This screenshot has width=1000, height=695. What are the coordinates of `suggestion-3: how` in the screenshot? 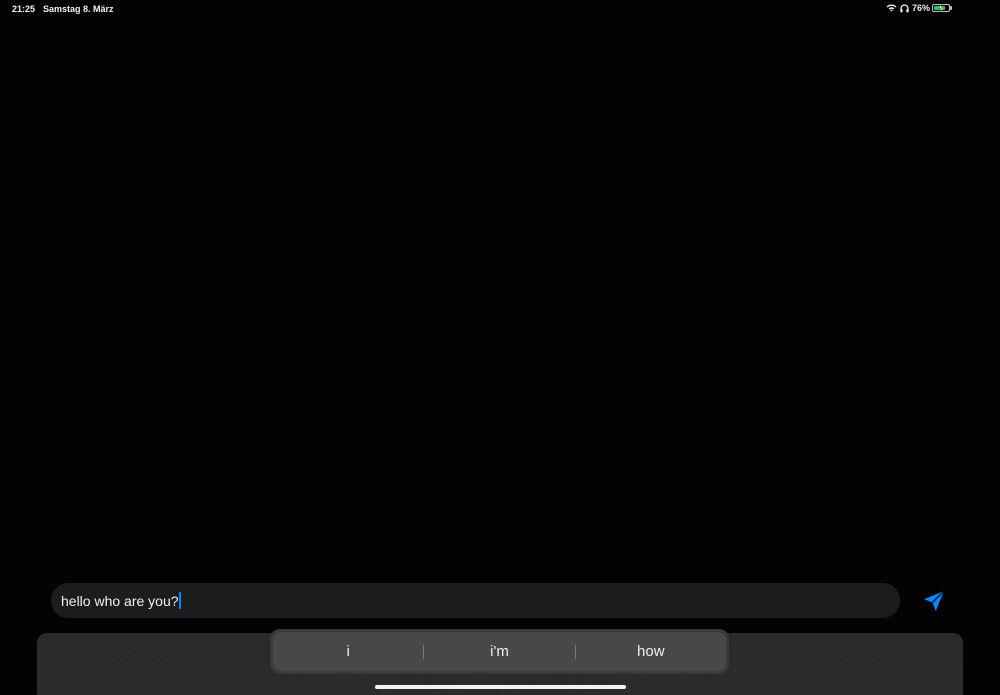 It's located at (651, 651).